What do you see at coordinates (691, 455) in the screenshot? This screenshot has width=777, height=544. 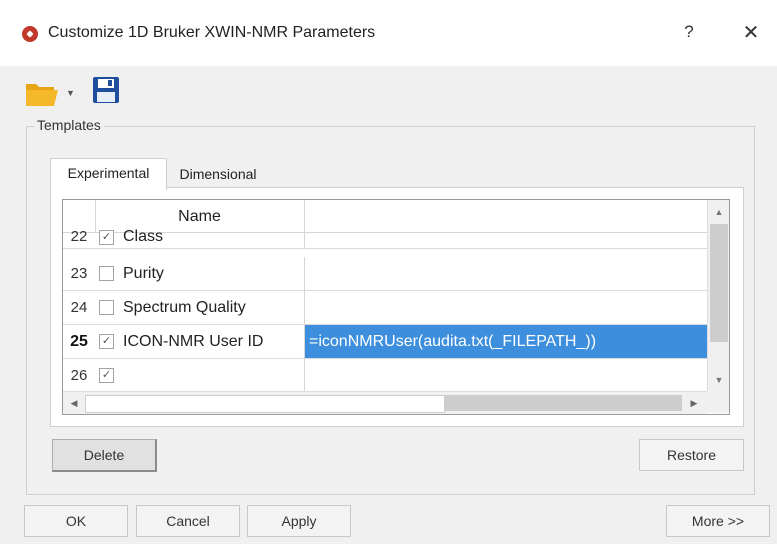 I see `restore-button: Restore` at bounding box center [691, 455].